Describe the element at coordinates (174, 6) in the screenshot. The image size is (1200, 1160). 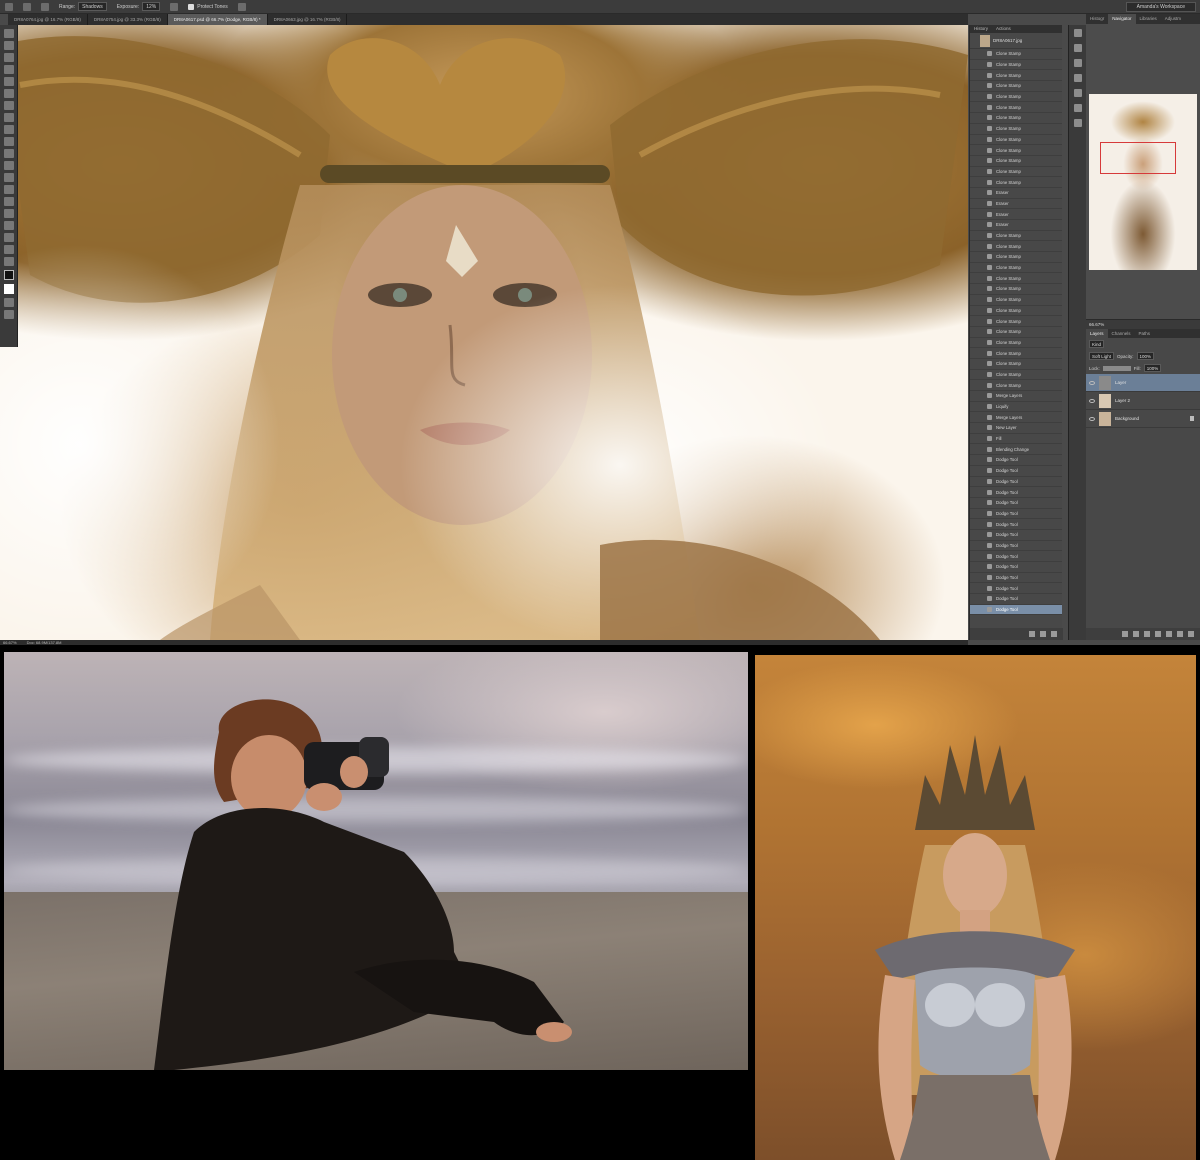
I see `airbrush-icon` at that location.